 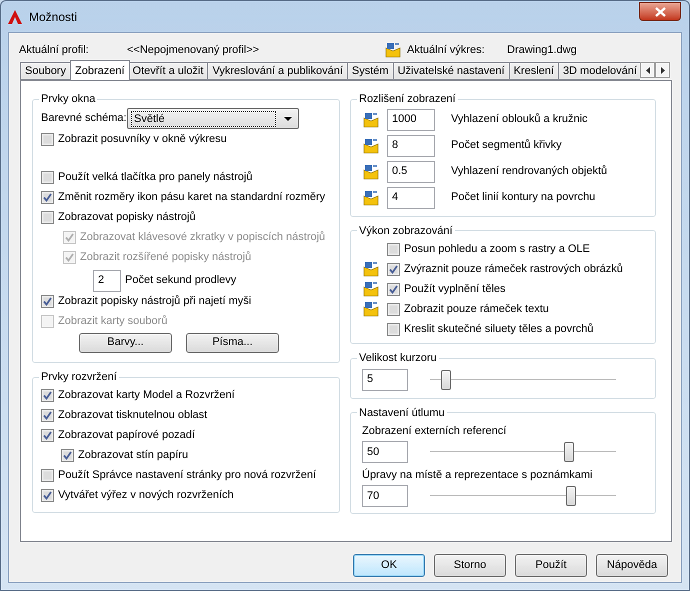 I want to click on checkbox-label: Zobrazovat papírové pozadí, so click(x=126, y=435).